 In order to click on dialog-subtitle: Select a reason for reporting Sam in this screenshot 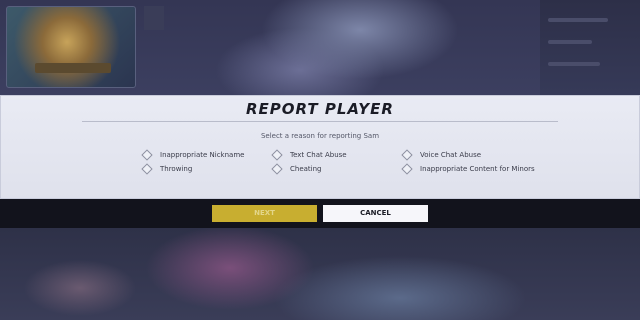, I will do `click(320, 136)`.